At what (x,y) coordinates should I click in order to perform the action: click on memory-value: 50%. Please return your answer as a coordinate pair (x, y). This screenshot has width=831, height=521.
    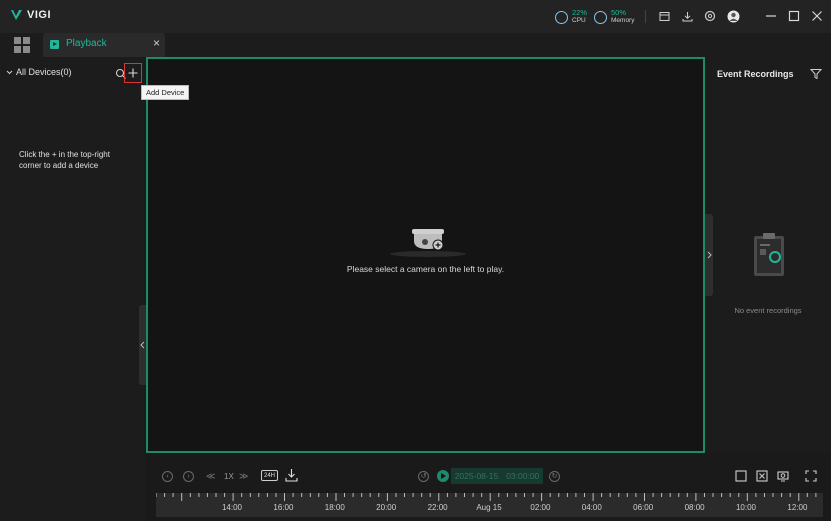
    Looking at the image, I should click on (619, 12).